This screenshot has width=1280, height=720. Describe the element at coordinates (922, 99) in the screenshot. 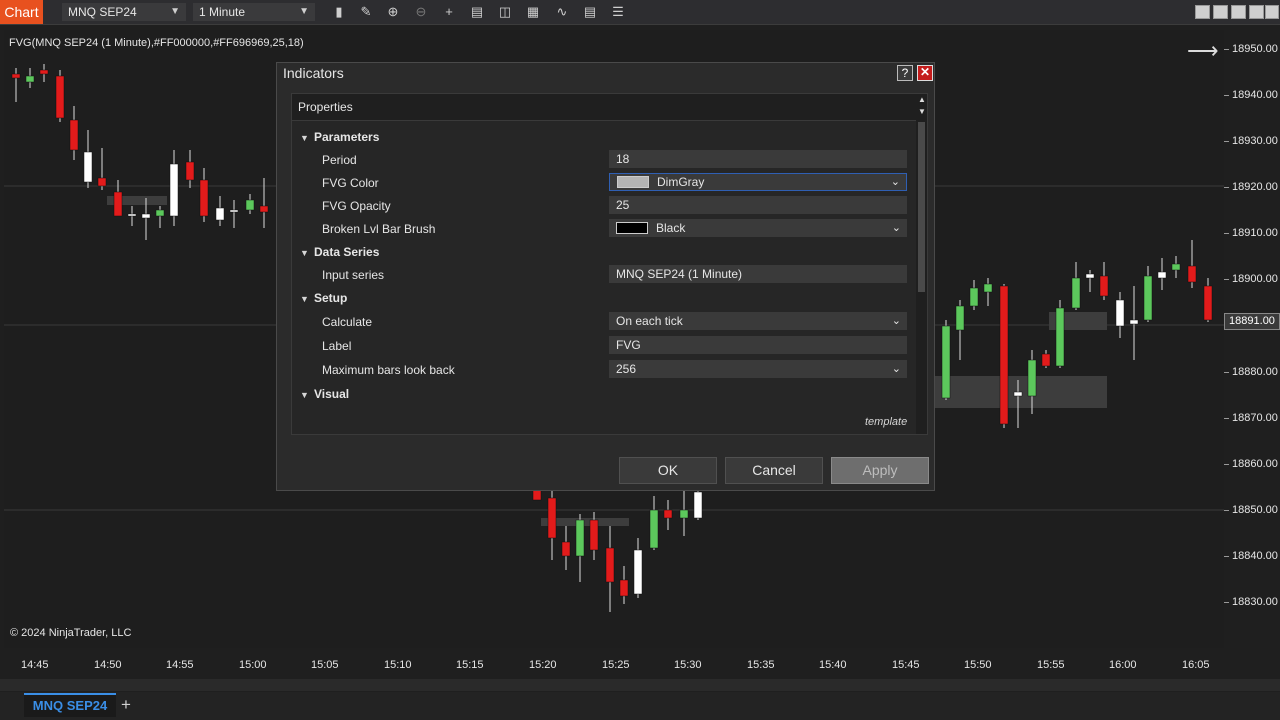

I see `scroll-up-icon: ▲` at that location.